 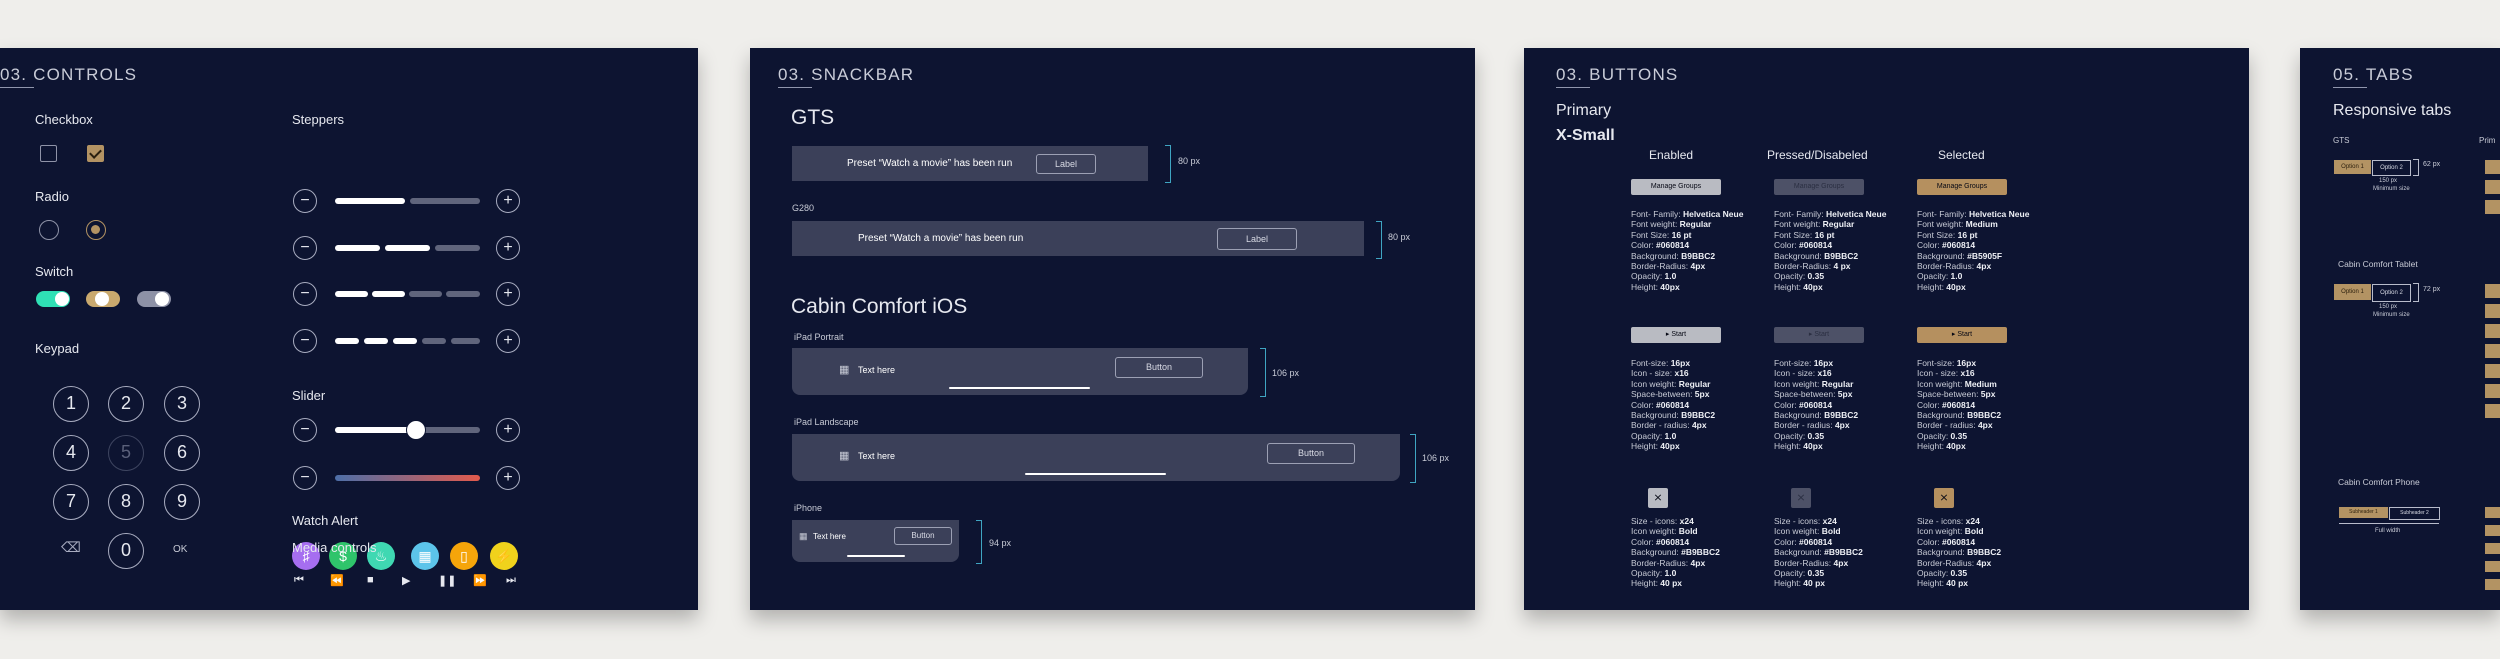 What do you see at coordinates (126, 551) in the screenshot?
I see `key-0: 0` at bounding box center [126, 551].